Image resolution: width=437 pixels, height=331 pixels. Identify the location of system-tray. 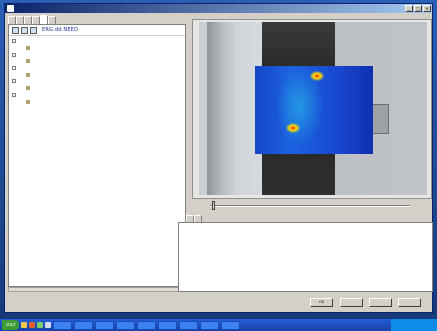
(414, 325).